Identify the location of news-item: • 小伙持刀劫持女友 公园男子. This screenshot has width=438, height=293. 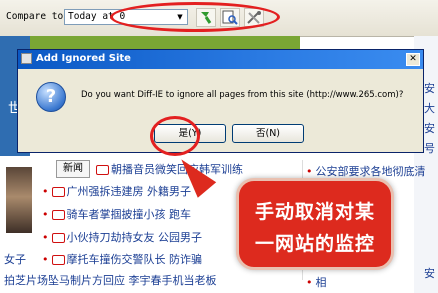
(122, 237).